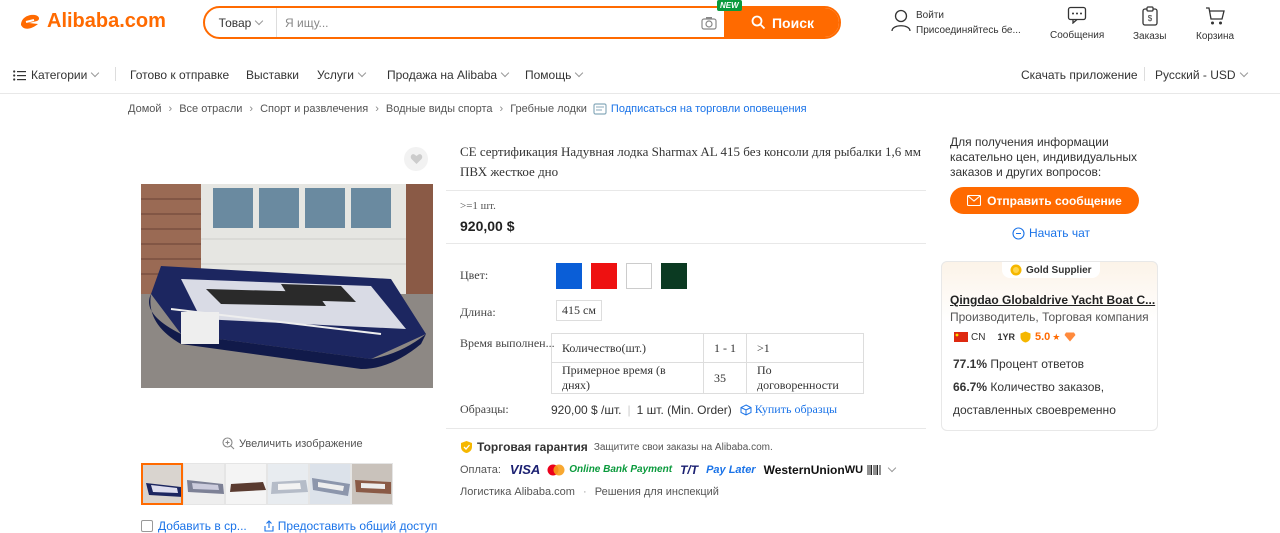 The width and height of the screenshot is (1280, 533). I want to click on start-chat-link: Начать чат, so click(1051, 233).